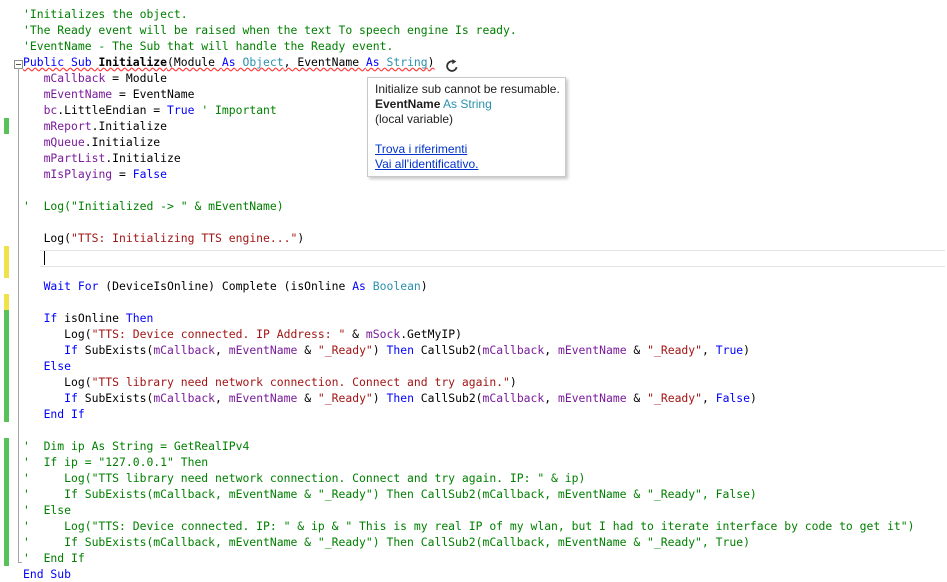 The image size is (947, 582). What do you see at coordinates (105, 14) in the screenshot?
I see `code-line: 'Initializes the object.` at bounding box center [105, 14].